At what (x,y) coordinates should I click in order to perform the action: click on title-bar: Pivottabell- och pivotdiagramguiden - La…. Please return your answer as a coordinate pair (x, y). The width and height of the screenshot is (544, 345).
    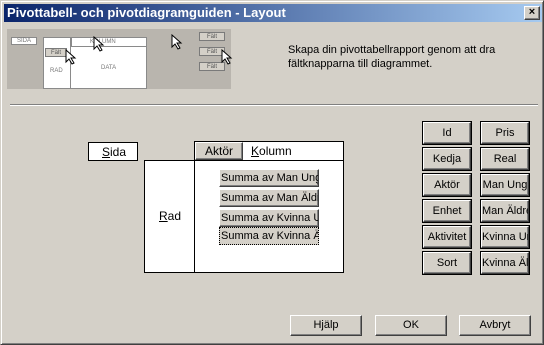
    Looking at the image, I should click on (273, 13).